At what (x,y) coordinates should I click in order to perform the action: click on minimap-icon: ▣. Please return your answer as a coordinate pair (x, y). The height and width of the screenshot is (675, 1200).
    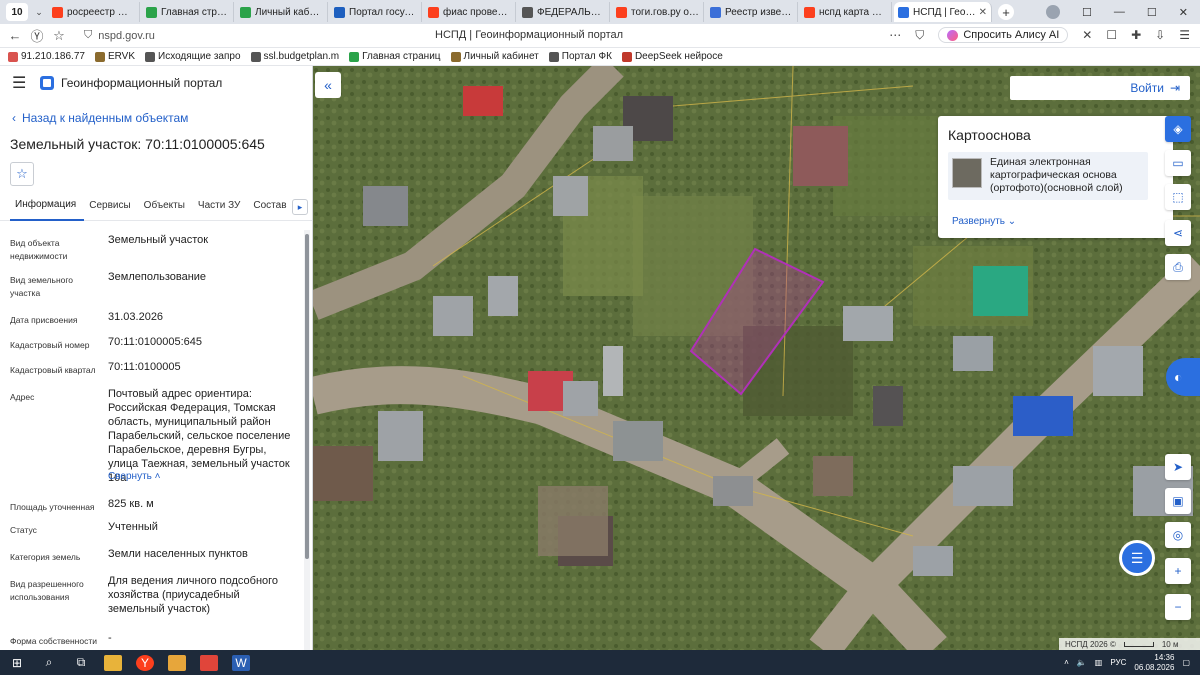
    Looking at the image, I should click on (1178, 501).